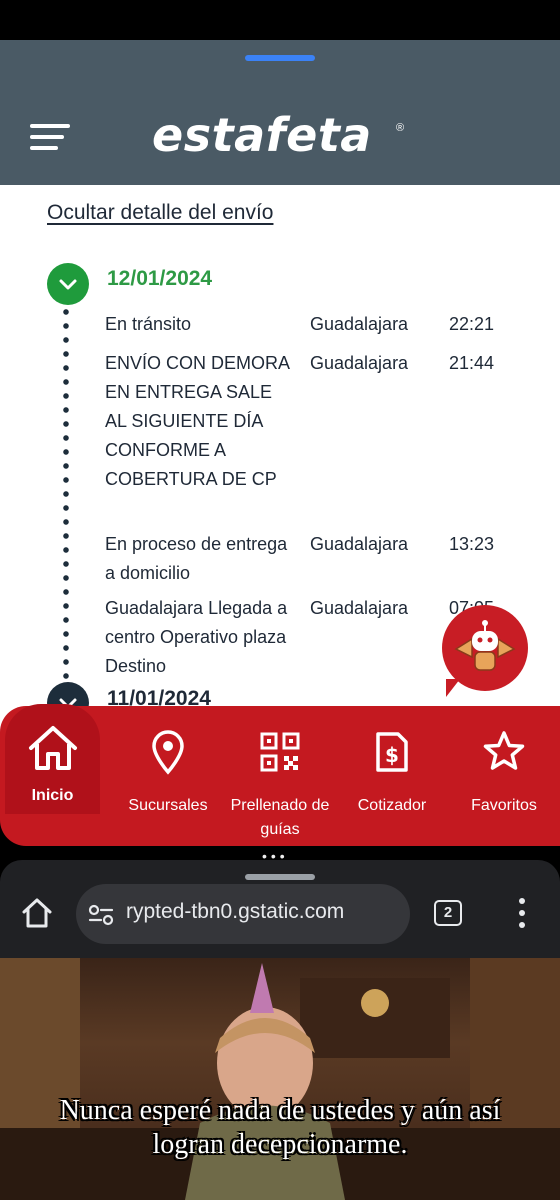  What do you see at coordinates (472, 363) in the screenshot?
I see `event-time: 21:44` at bounding box center [472, 363].